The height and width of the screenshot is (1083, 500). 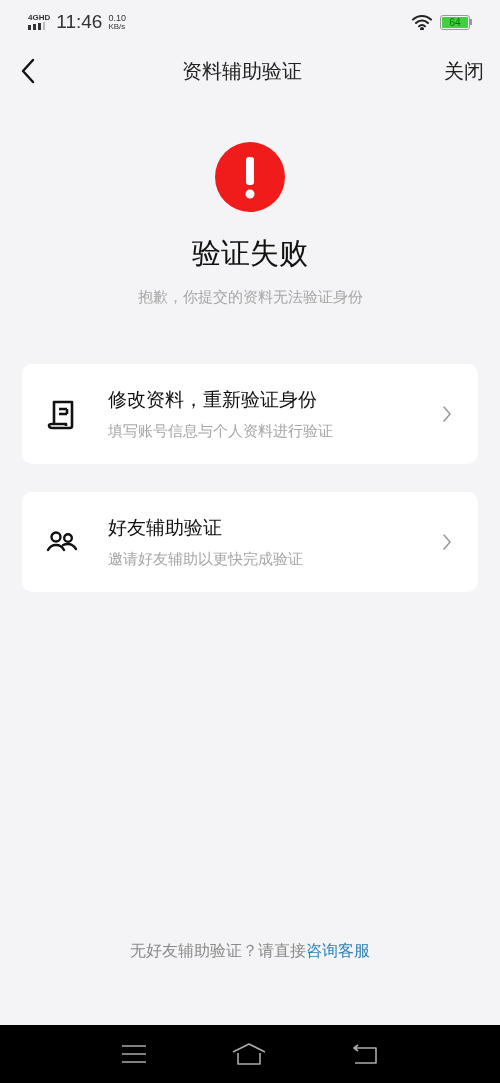 What do you see at coordinates (134, 1054) in the screenshot?
I see `menu-icon` at bounding box center [134, 1054].